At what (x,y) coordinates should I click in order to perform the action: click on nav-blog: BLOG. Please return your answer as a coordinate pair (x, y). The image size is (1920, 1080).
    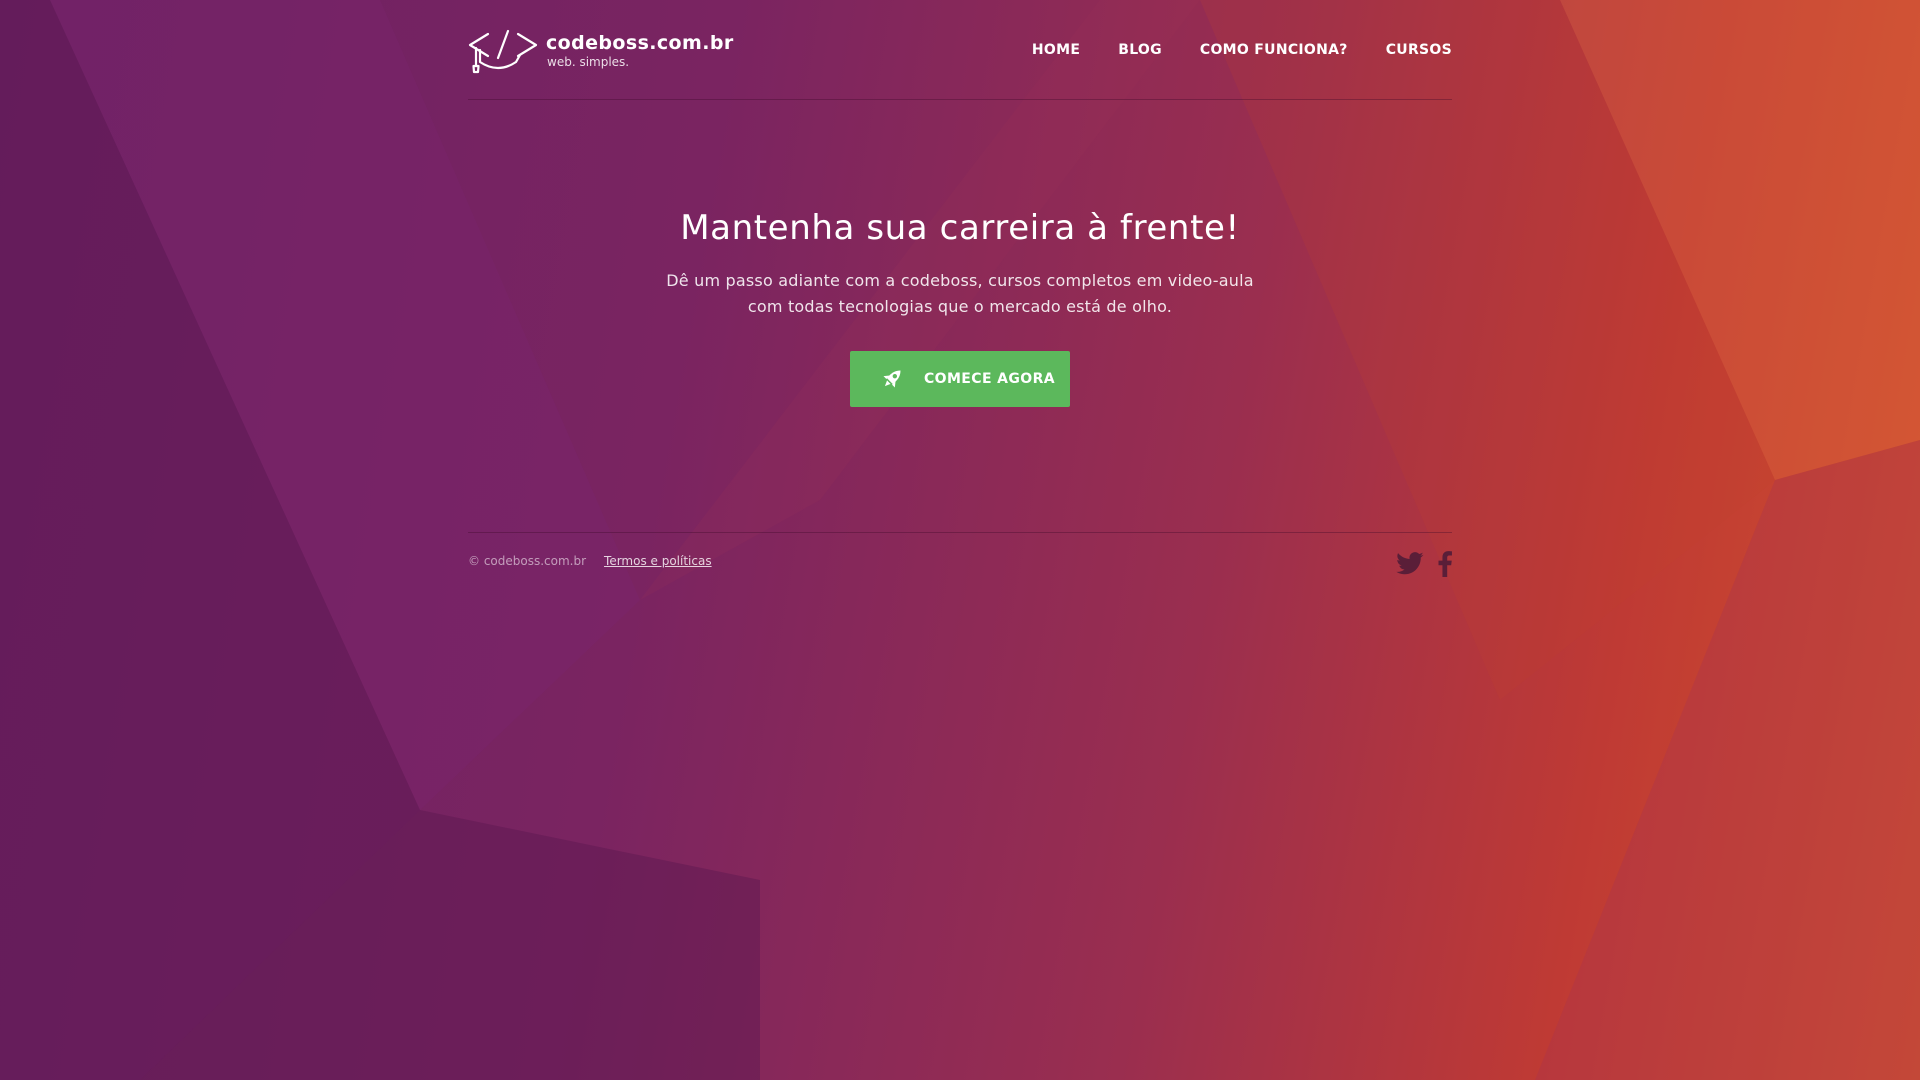
    Looking at the image, I should click on (1140, 50).